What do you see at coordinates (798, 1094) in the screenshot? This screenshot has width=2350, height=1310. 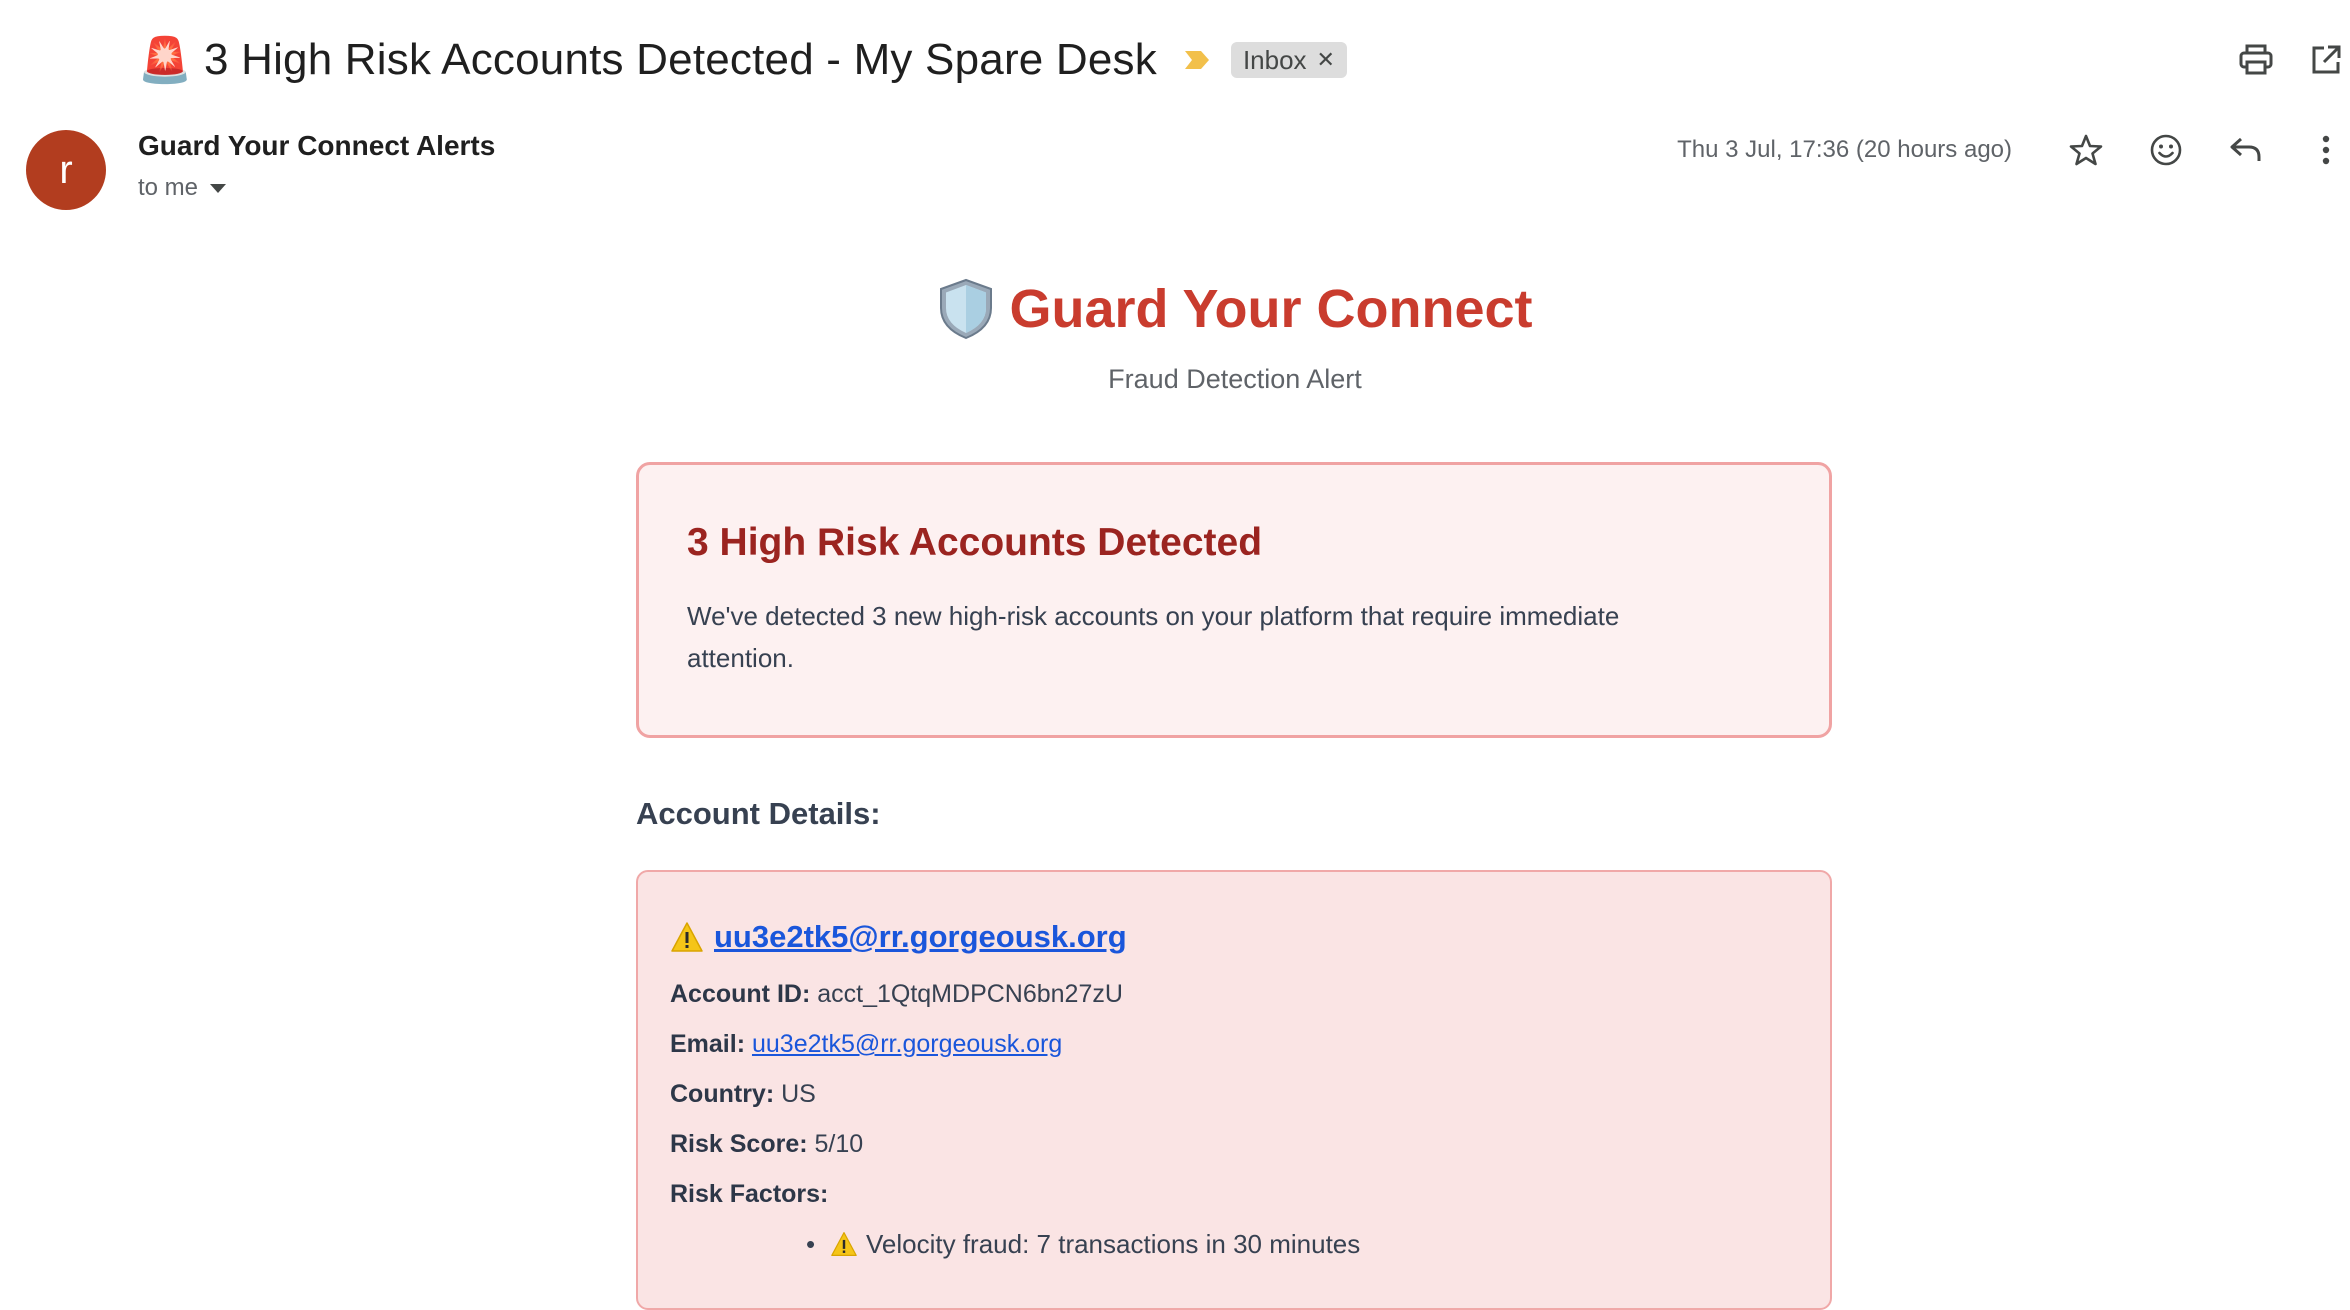 I see `country-value: US` at bounding box center [798, 1094].